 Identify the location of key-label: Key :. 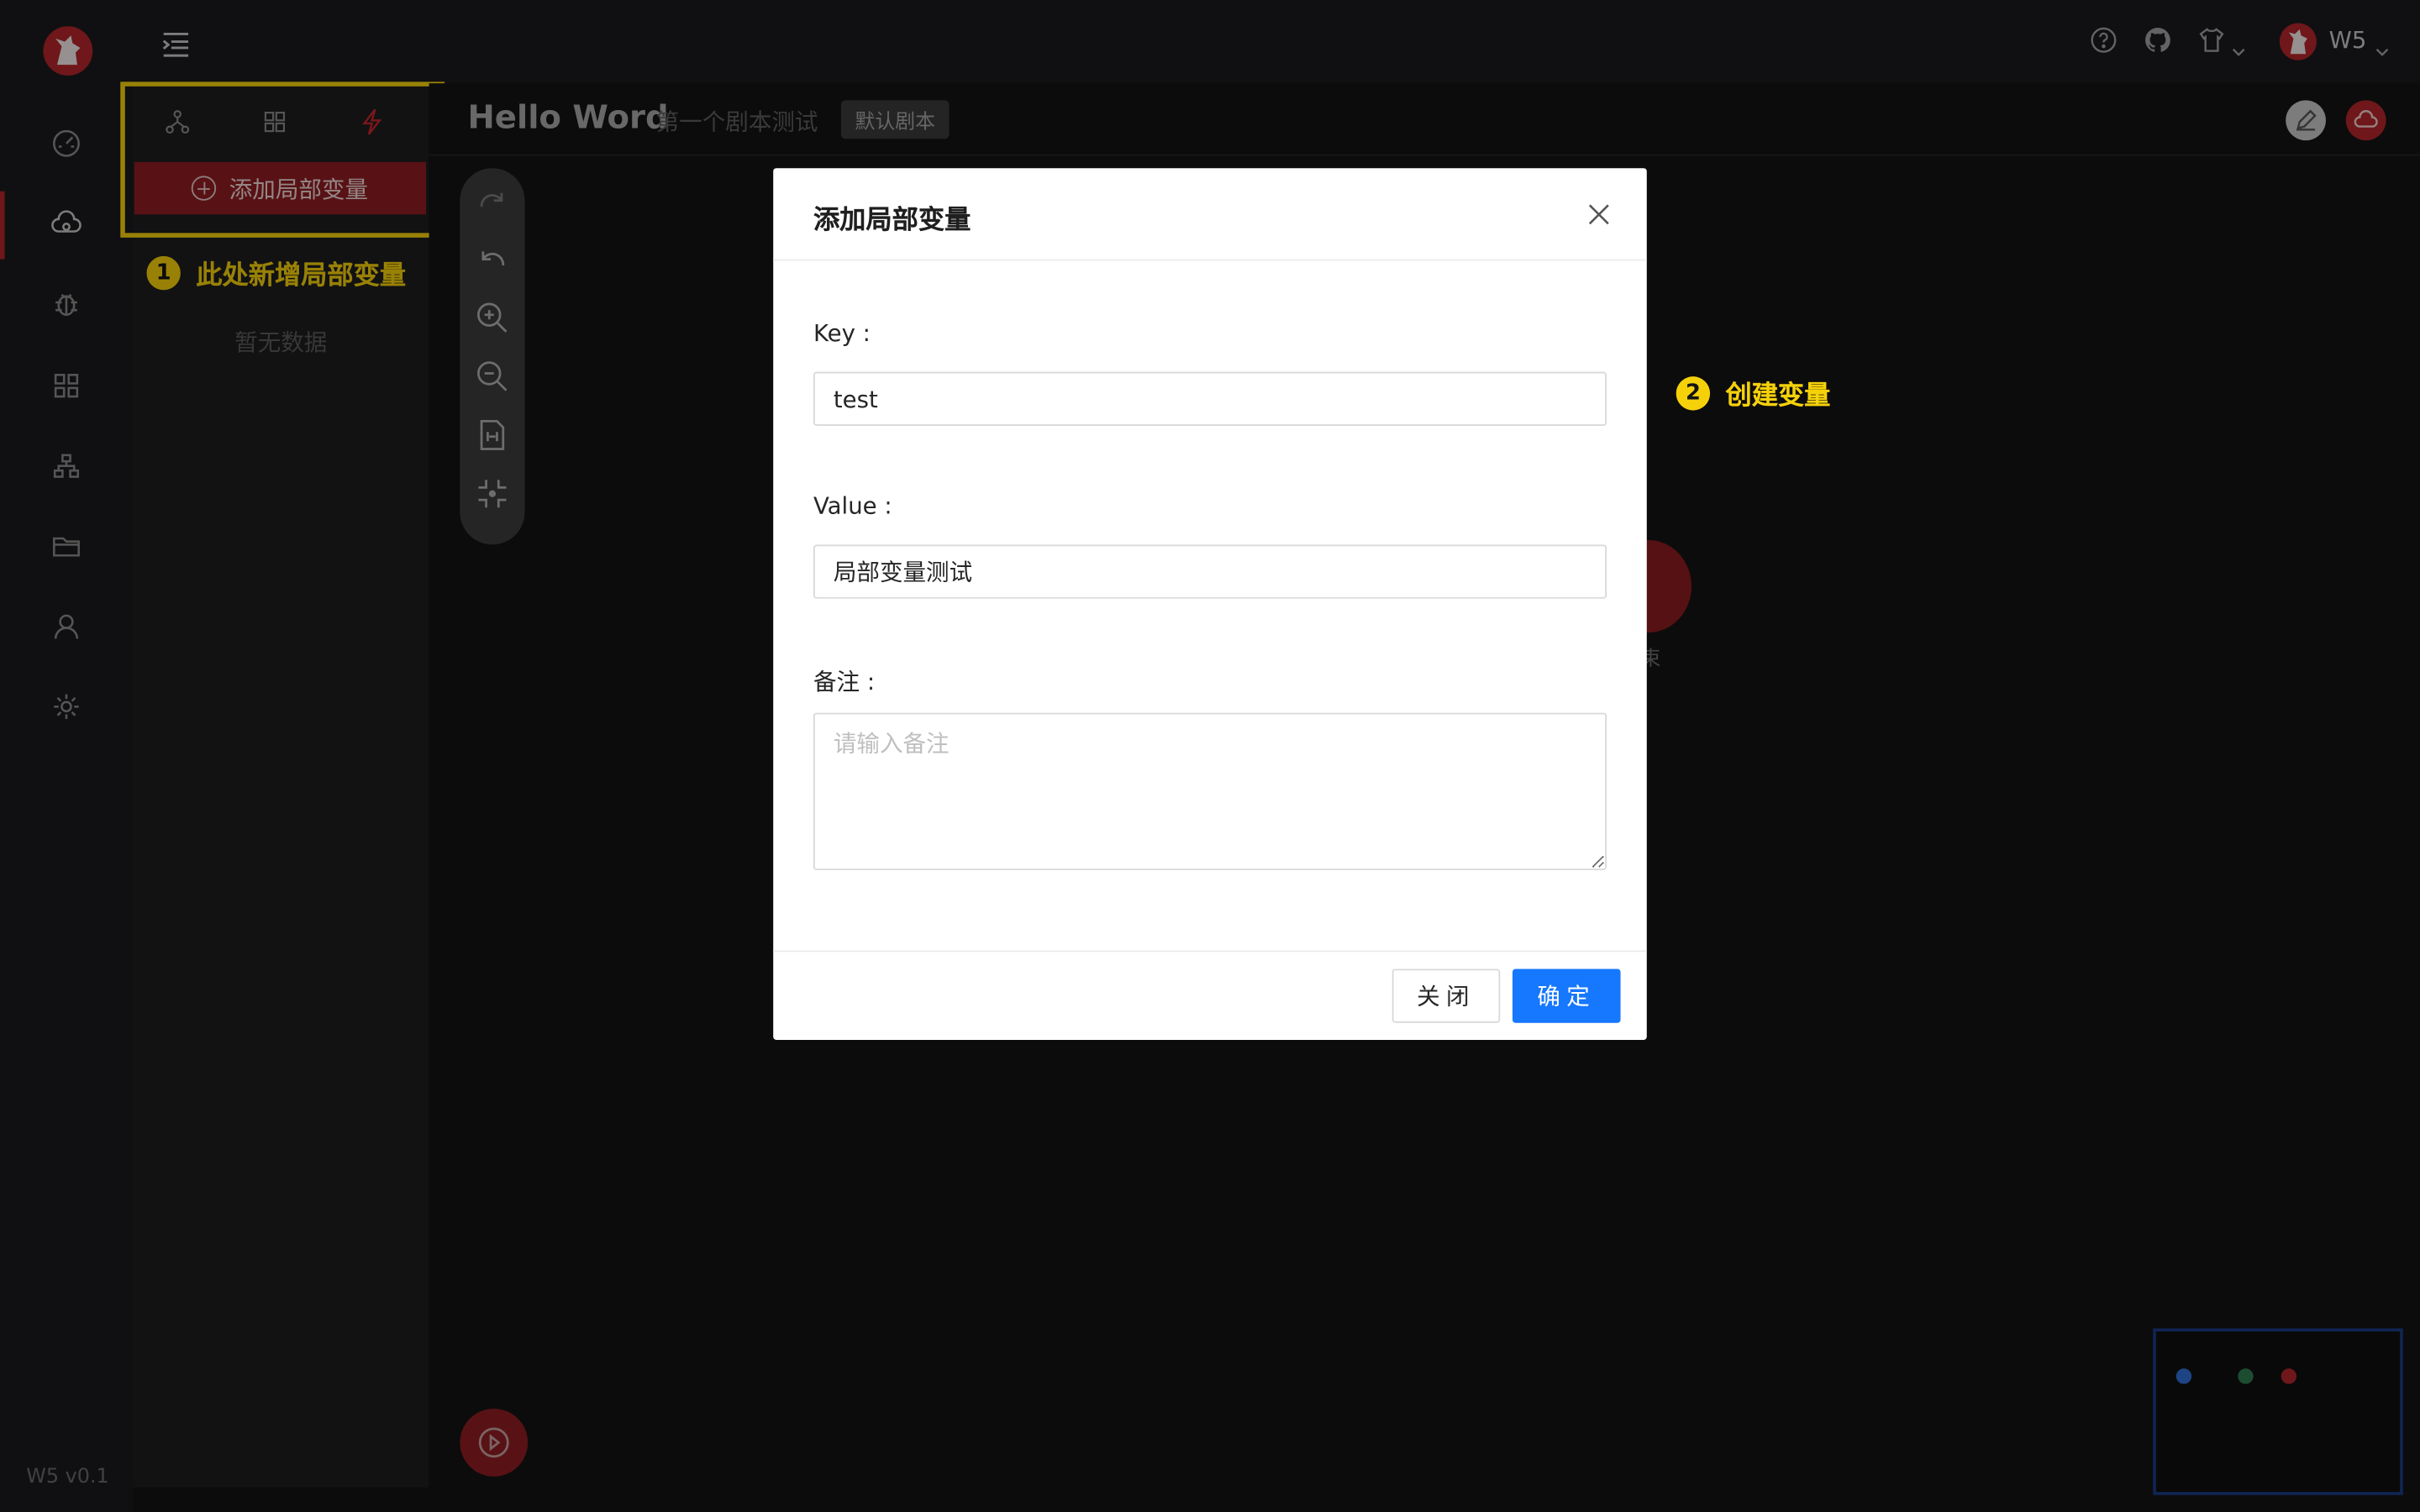
(842, 333).